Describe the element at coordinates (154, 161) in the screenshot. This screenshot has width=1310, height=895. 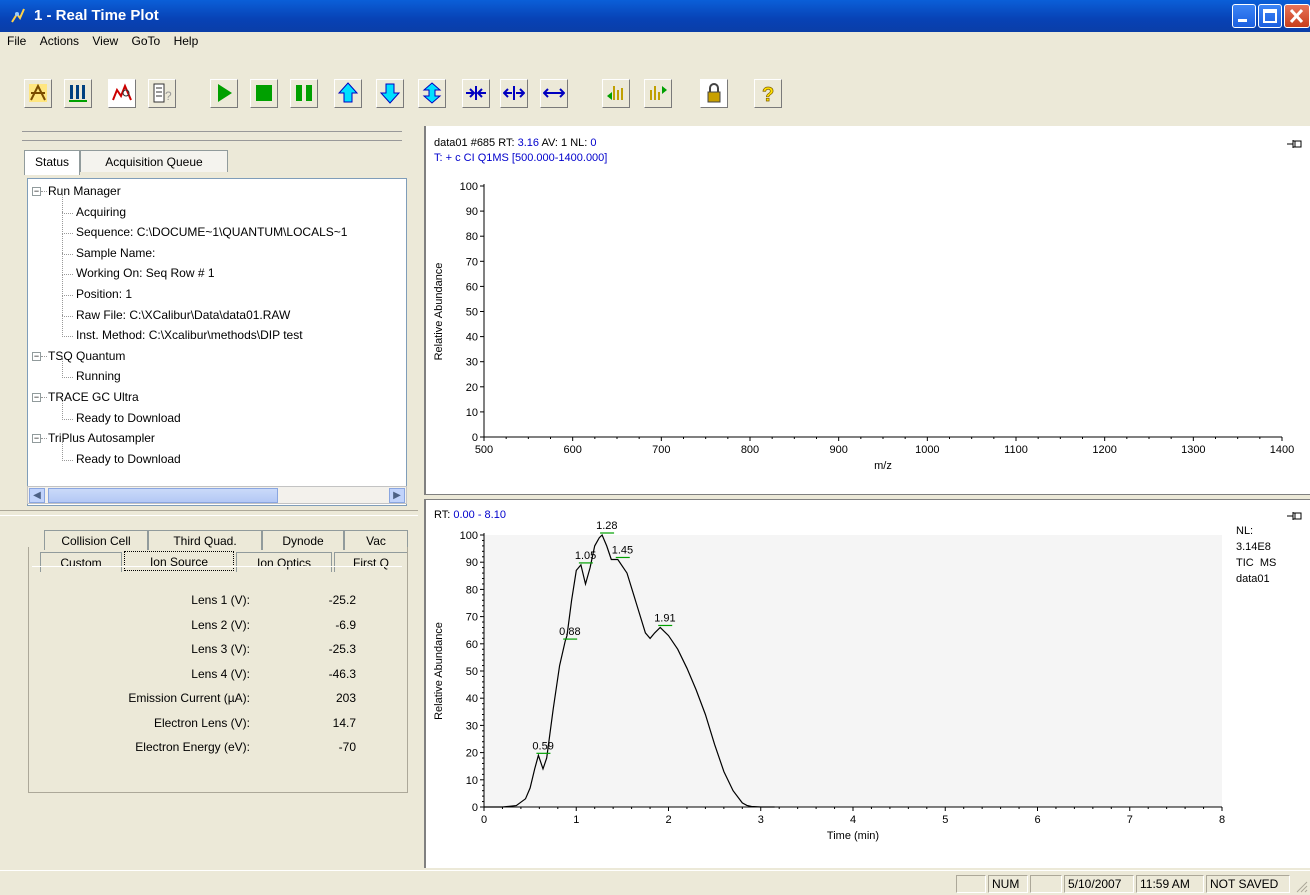
I see `tab-acquisition-queue: Acquisition Queue` at that location.